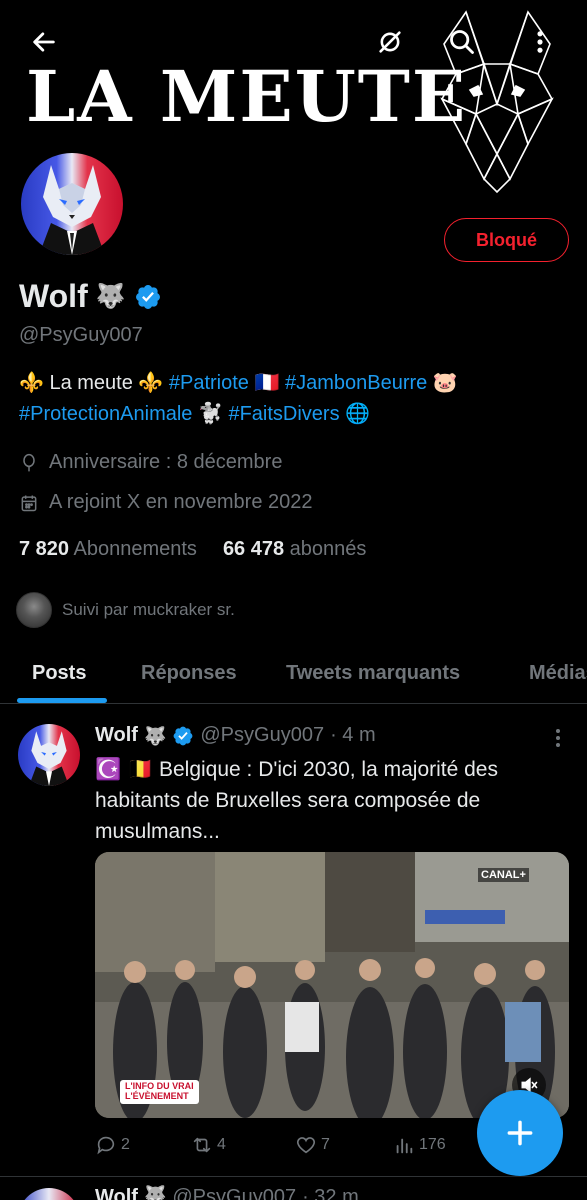 This screenshot has height=1200, width=587. I want to click on calendar-icon, so click(29, 503).